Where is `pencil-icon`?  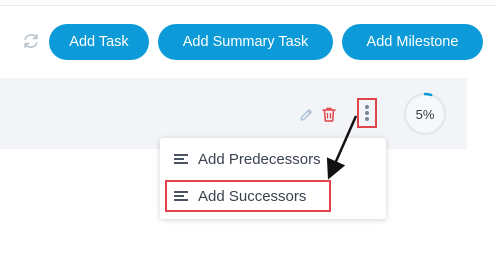
pencil-icon is located at coordinates (306, 115).